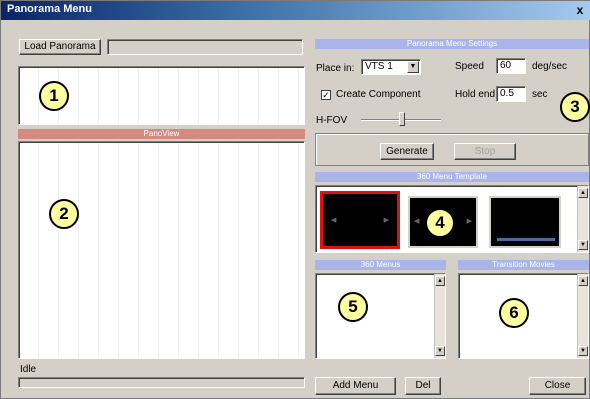 The height and width of the screenshot is (399, 590). What do you see at coordinates (514, 313) in the screenshot?
I see `callout-6: 6` at bounding box center [514, 313].